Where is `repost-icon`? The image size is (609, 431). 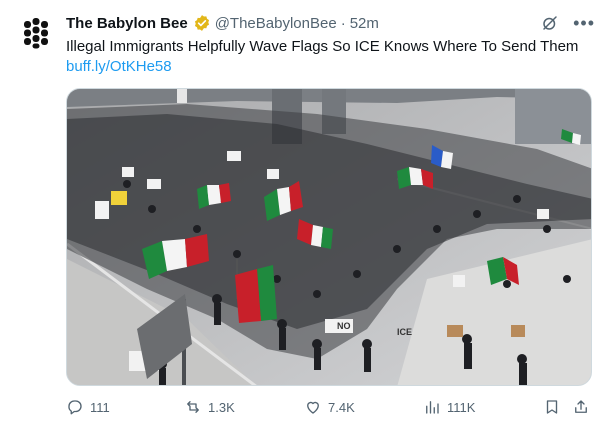
repost-icon is located at coordinates (193, 407).